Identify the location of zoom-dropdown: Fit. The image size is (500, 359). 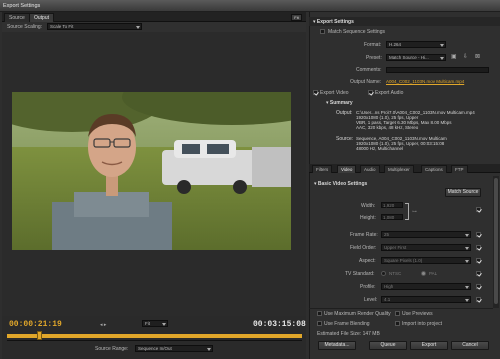
(155, 323).